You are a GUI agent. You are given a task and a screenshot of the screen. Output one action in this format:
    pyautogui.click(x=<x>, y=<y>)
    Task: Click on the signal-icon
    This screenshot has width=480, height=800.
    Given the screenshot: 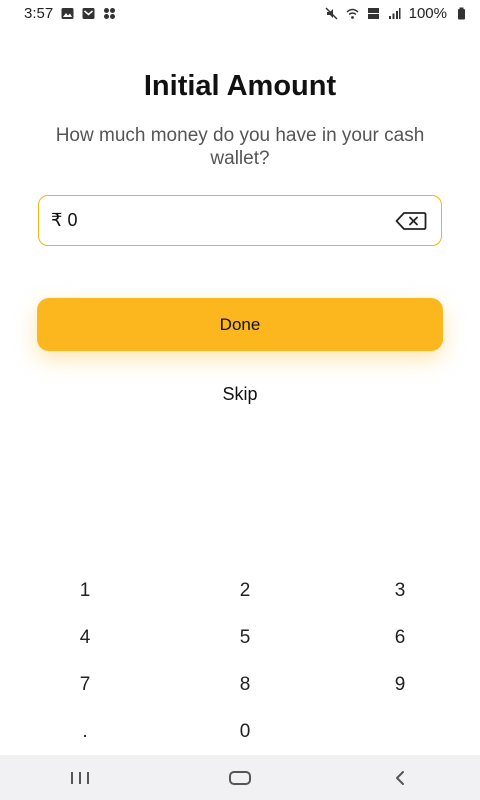 What is the action you would take?
    pyautogui.click(x=394, y=13)
    